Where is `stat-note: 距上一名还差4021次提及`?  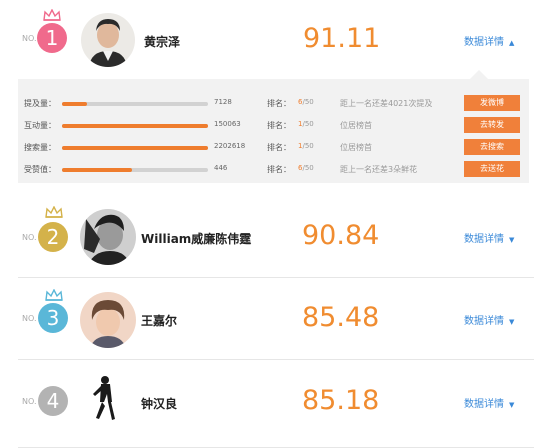 stat-note: 距上一名还差4021次提及 is located at coordinates (386, 103).